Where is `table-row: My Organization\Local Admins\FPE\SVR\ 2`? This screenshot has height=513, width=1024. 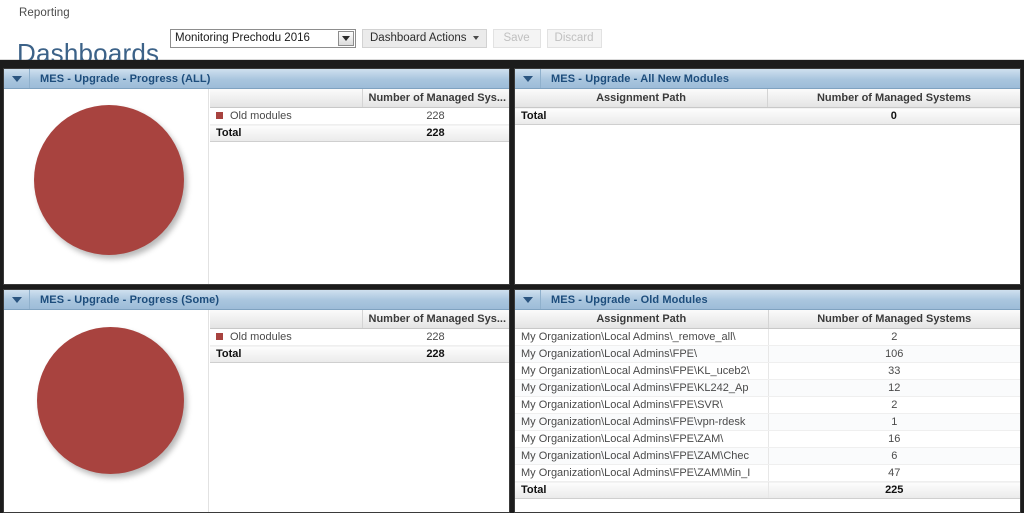
table-row: My Organization\Local Admins\FPE\SVR\ 2 is located at coordinates (767, 405).